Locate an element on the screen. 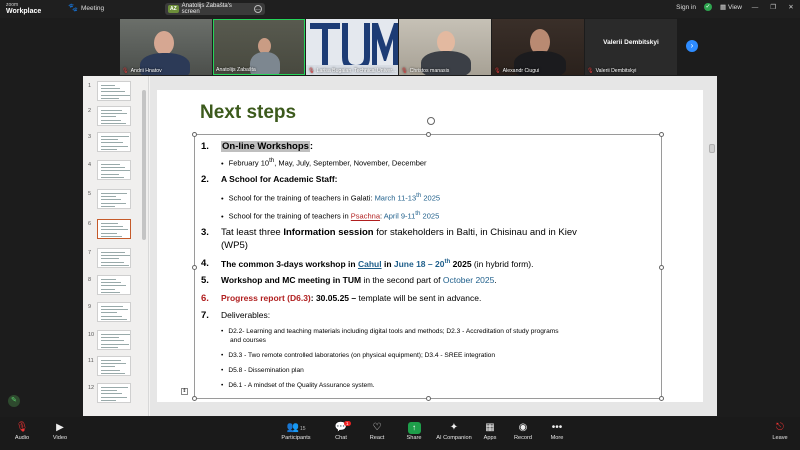  view-label: View is located at coordinates (735, 7).